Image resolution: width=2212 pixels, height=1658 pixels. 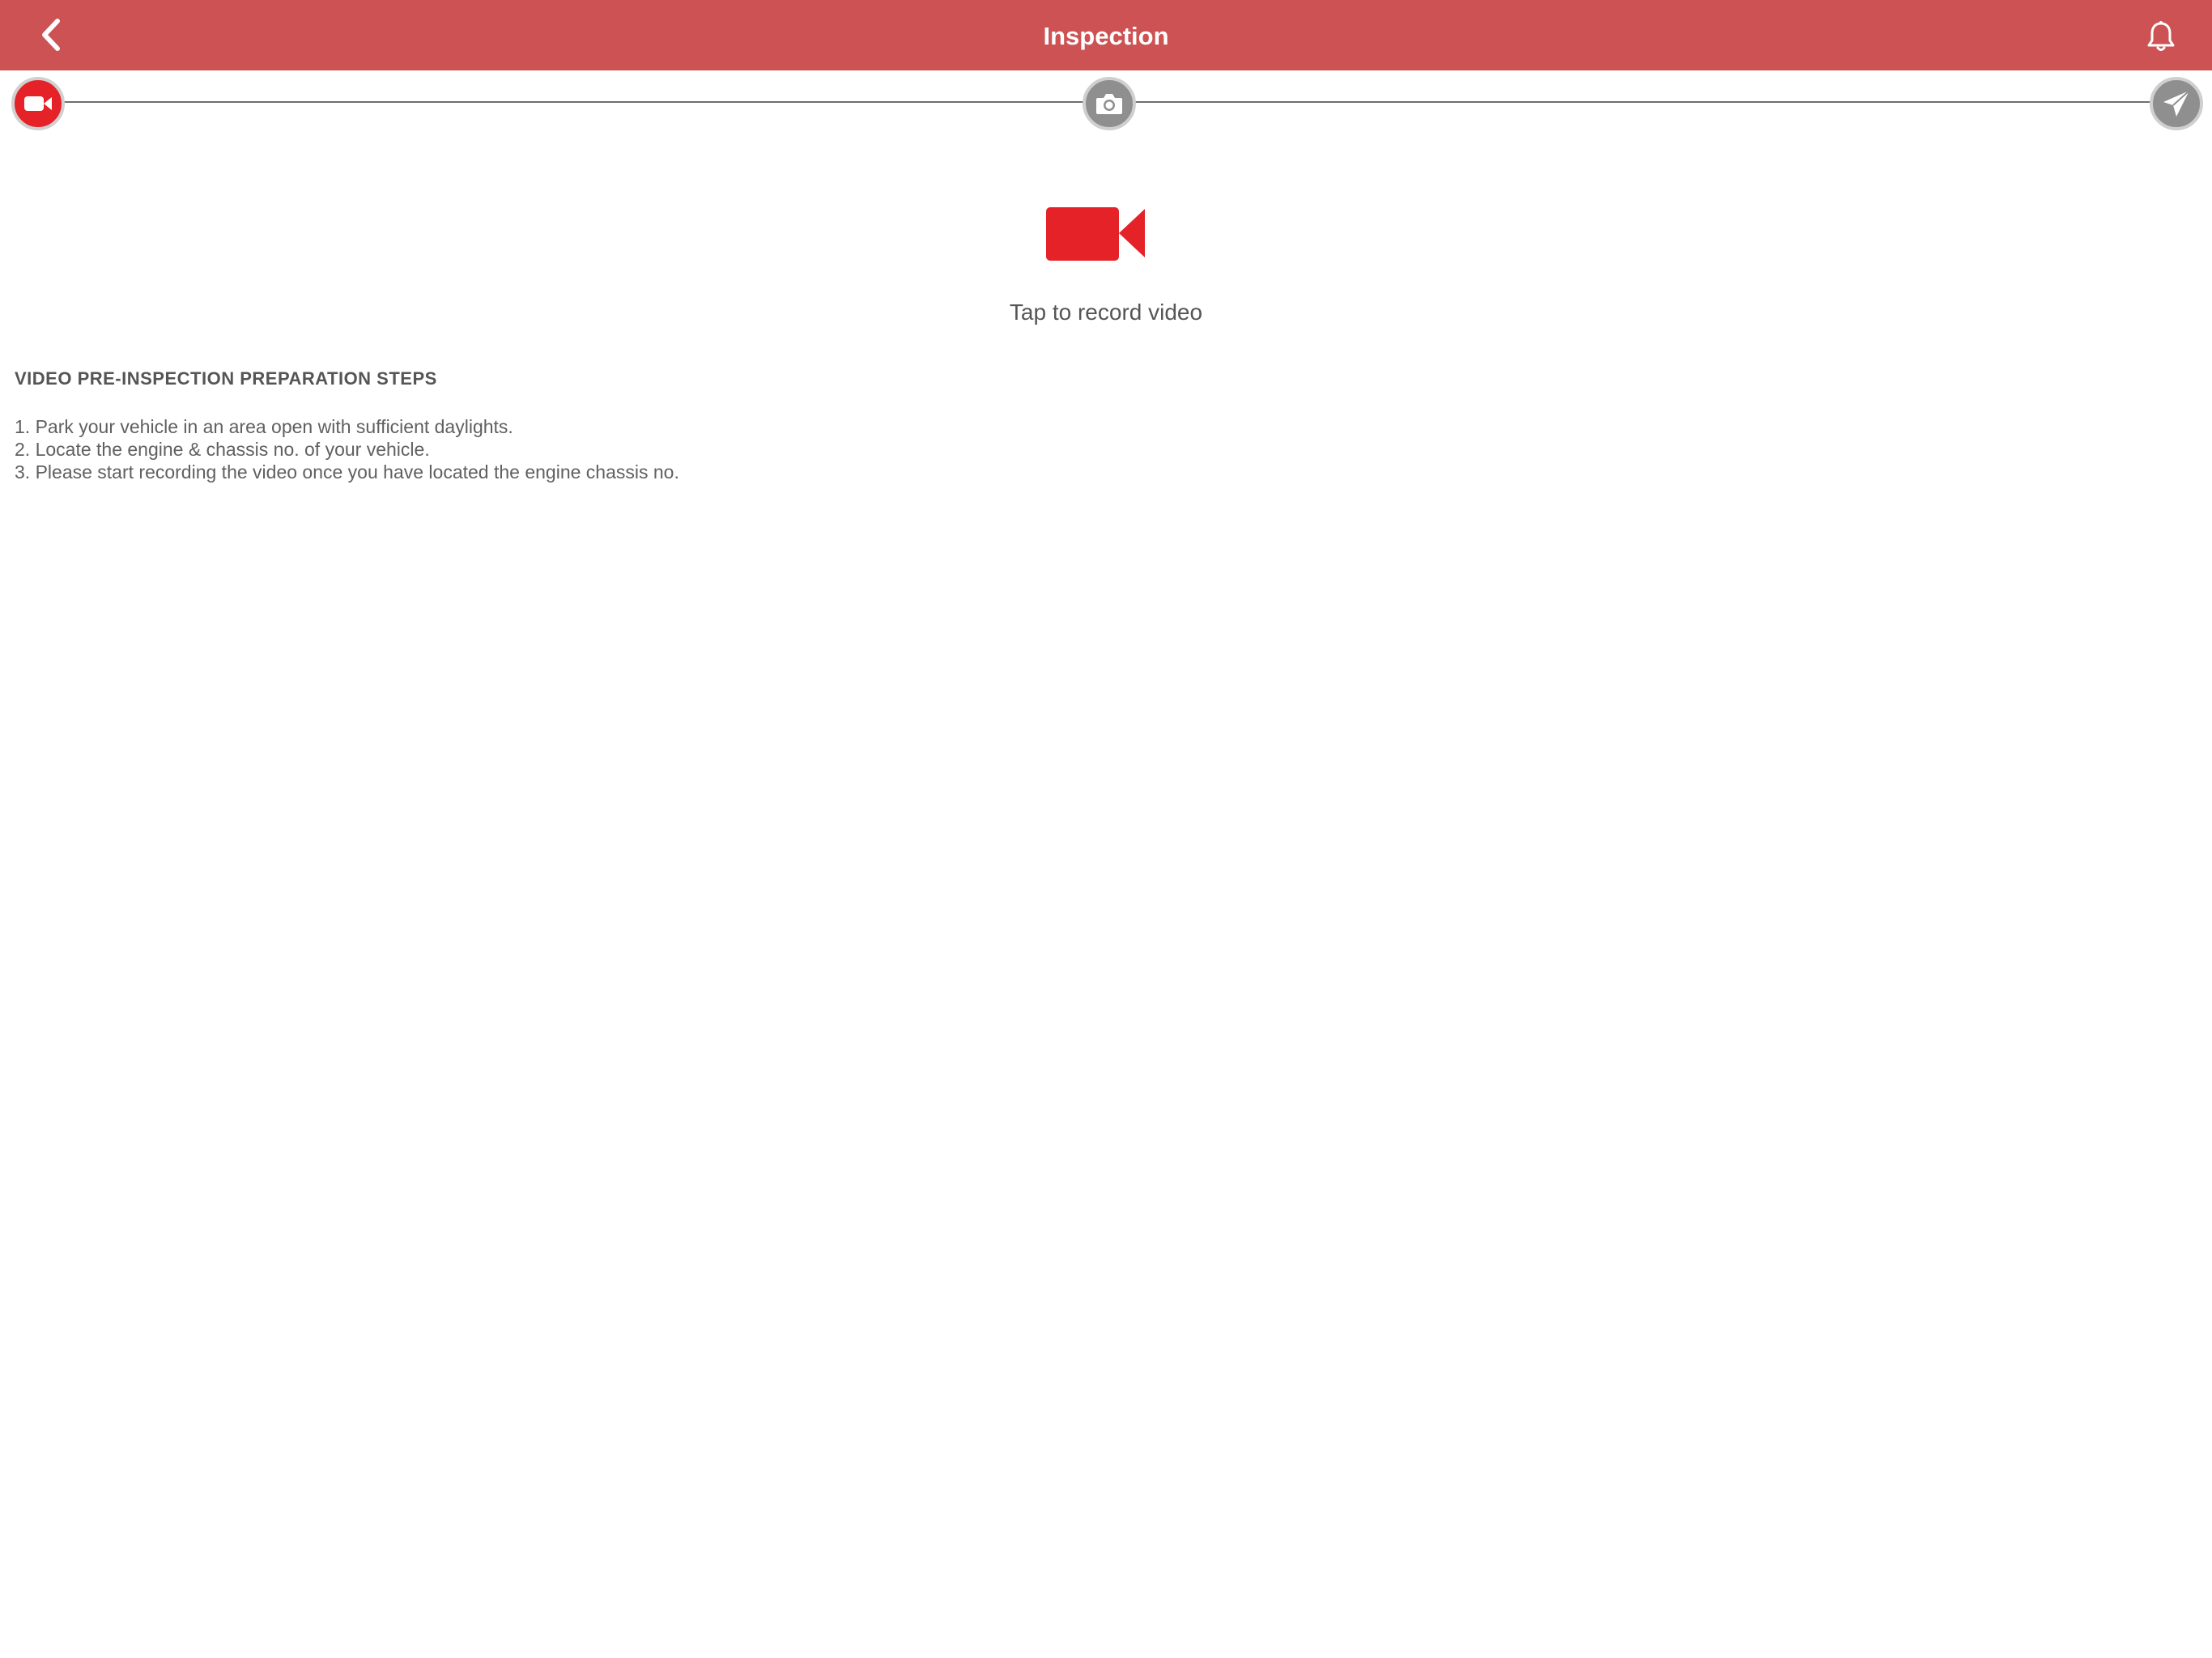 I want to click on step-submit, so click(x=2177, y=103).